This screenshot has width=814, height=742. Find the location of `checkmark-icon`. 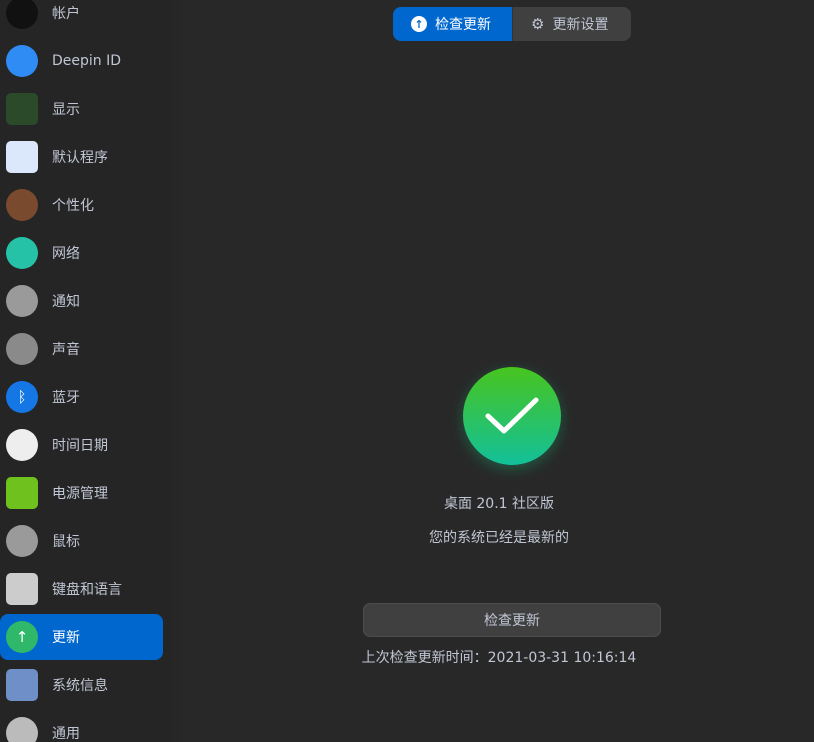

checkmark-icon is located at coordinates (512, 416).